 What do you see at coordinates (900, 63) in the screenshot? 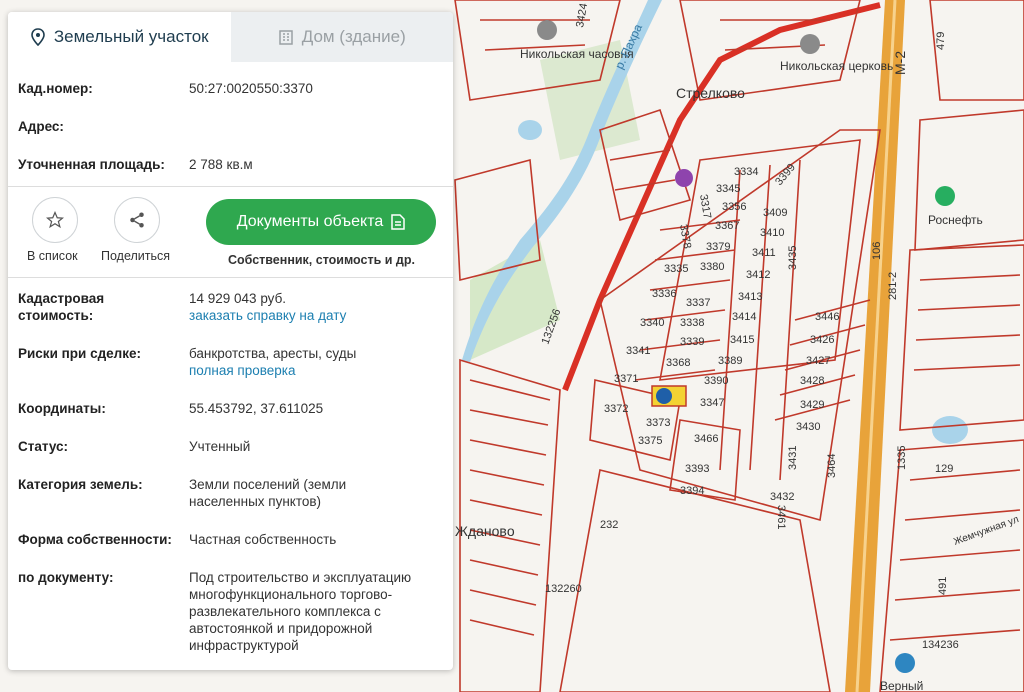
I see `svg-text: М-2` at bounding box center [900, 63].